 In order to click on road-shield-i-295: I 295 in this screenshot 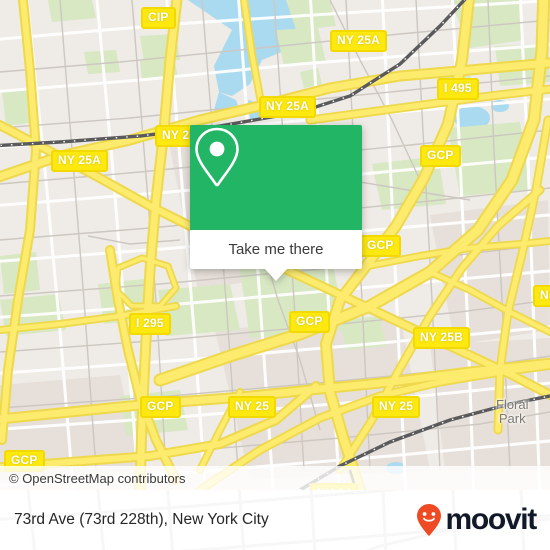, I will do `click(150, 324)`.